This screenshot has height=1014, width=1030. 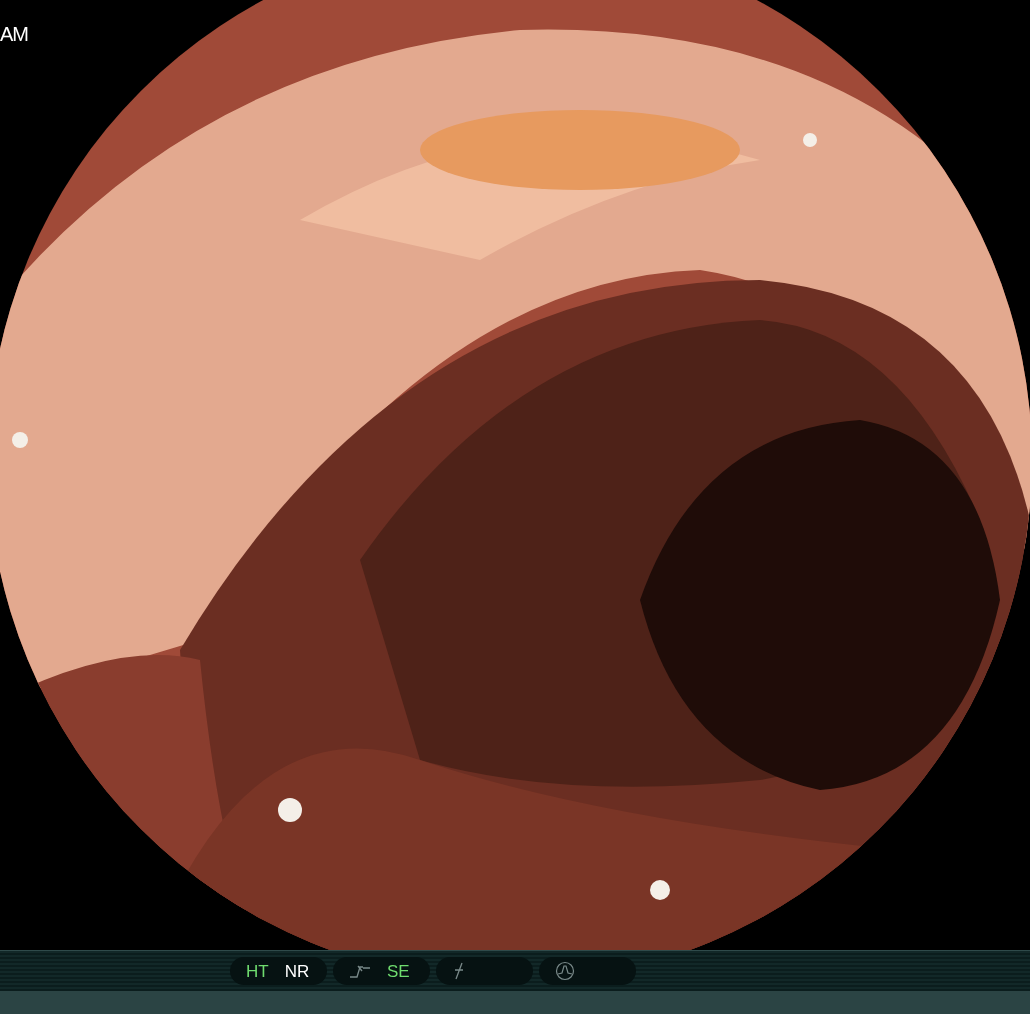 What do you see at coordinates (257, 971) in the screenshot?
I see `mode-indicator: HT` at bounding box center [257, 971].